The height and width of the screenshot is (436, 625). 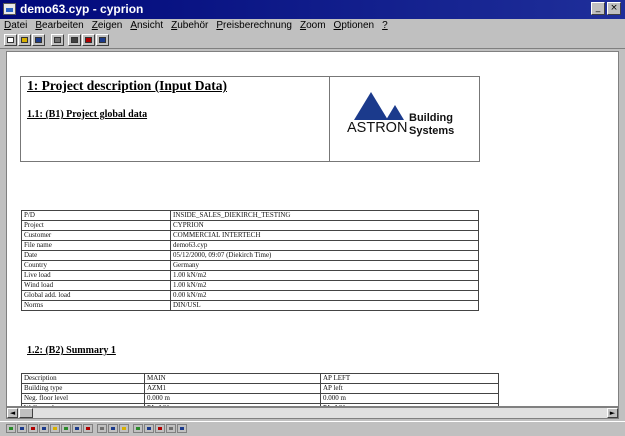 I want to click on table-row: Date 05/12/2000, 09:07 (Diekirch Time), so click(x=250, y=255).